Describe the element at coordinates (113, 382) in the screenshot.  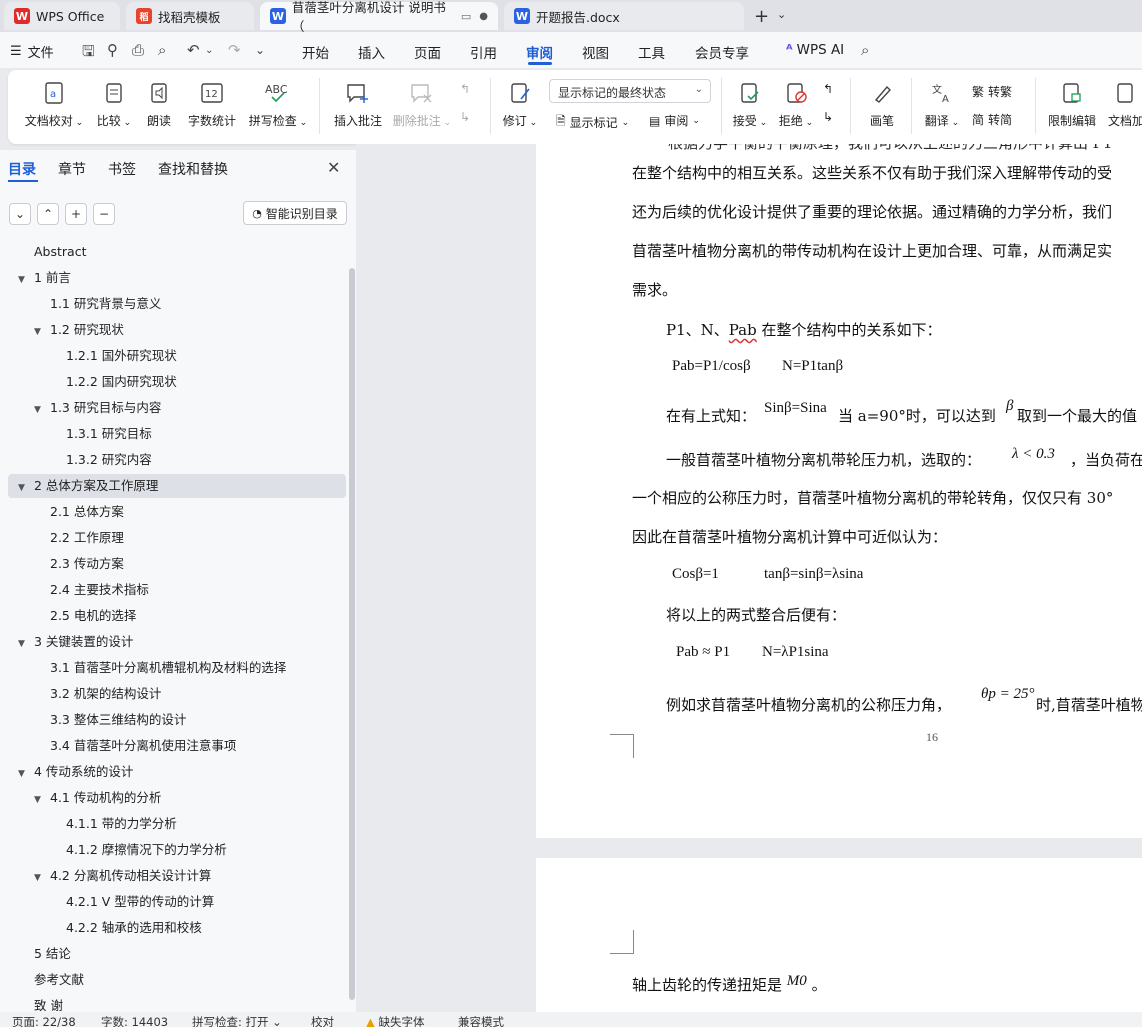
I see `toc-item: 1.2.2 国内研究现状` at that location.